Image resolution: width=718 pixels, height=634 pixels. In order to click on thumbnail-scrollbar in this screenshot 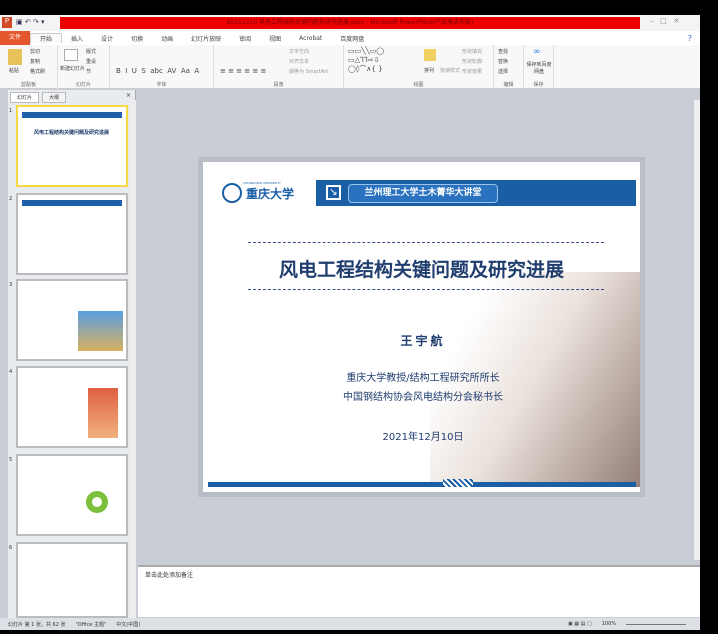, I will do `click(133, 359)`.